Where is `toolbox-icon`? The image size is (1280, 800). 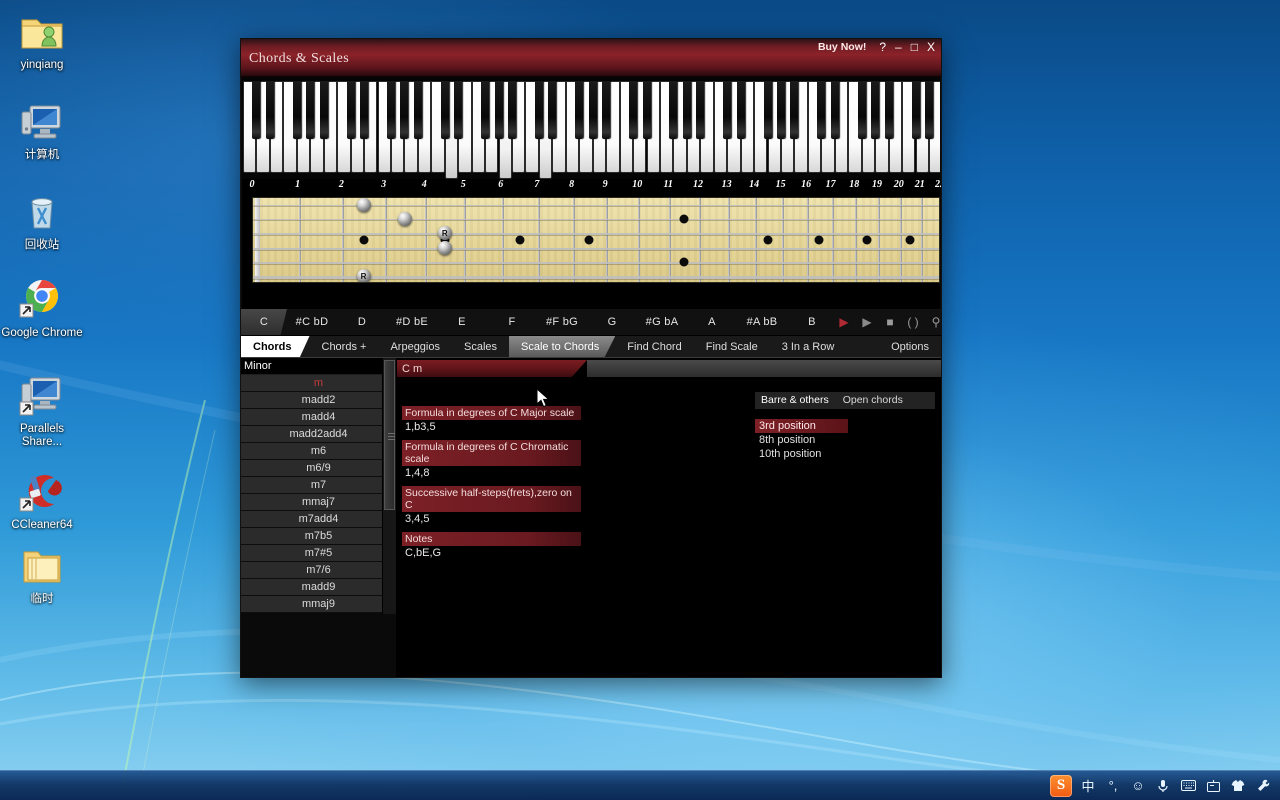 toolbox-icon is located at coordinates (1263, 786).